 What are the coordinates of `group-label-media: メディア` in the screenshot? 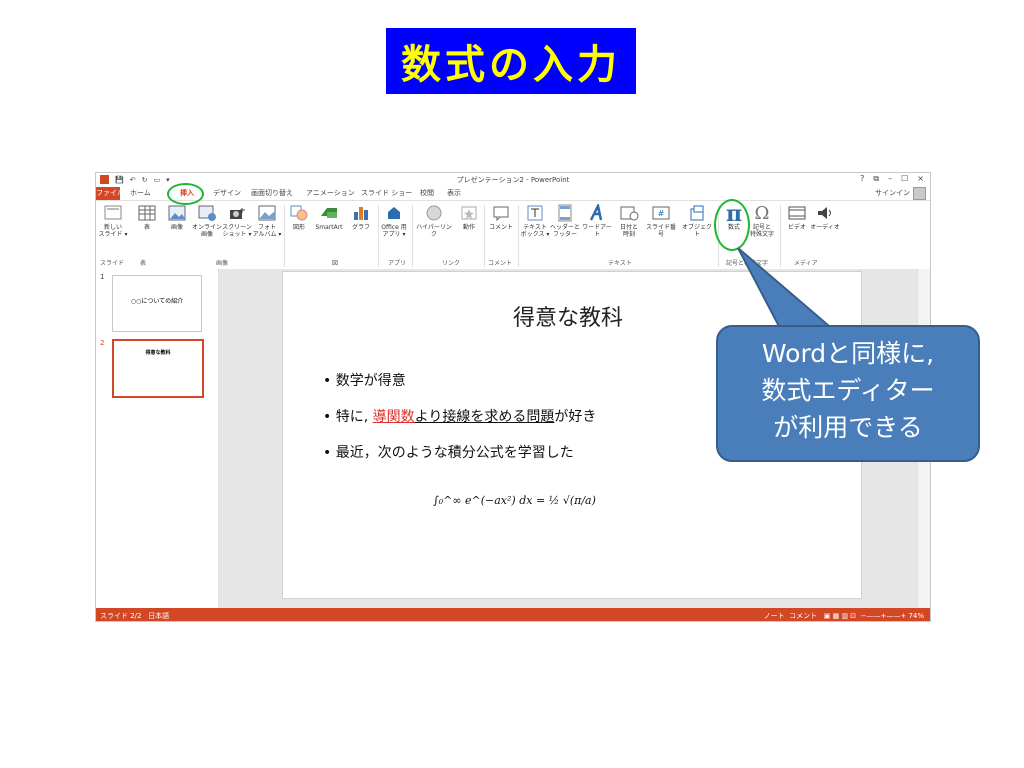 It's located at (806, 263).